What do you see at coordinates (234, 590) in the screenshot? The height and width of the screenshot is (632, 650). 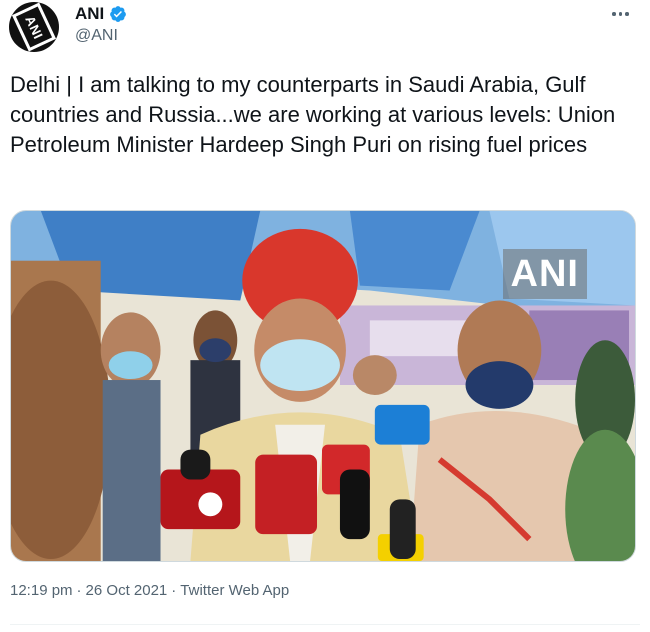 I see `tweet-source: Twitter Web App` at bounding box center [234, 590].